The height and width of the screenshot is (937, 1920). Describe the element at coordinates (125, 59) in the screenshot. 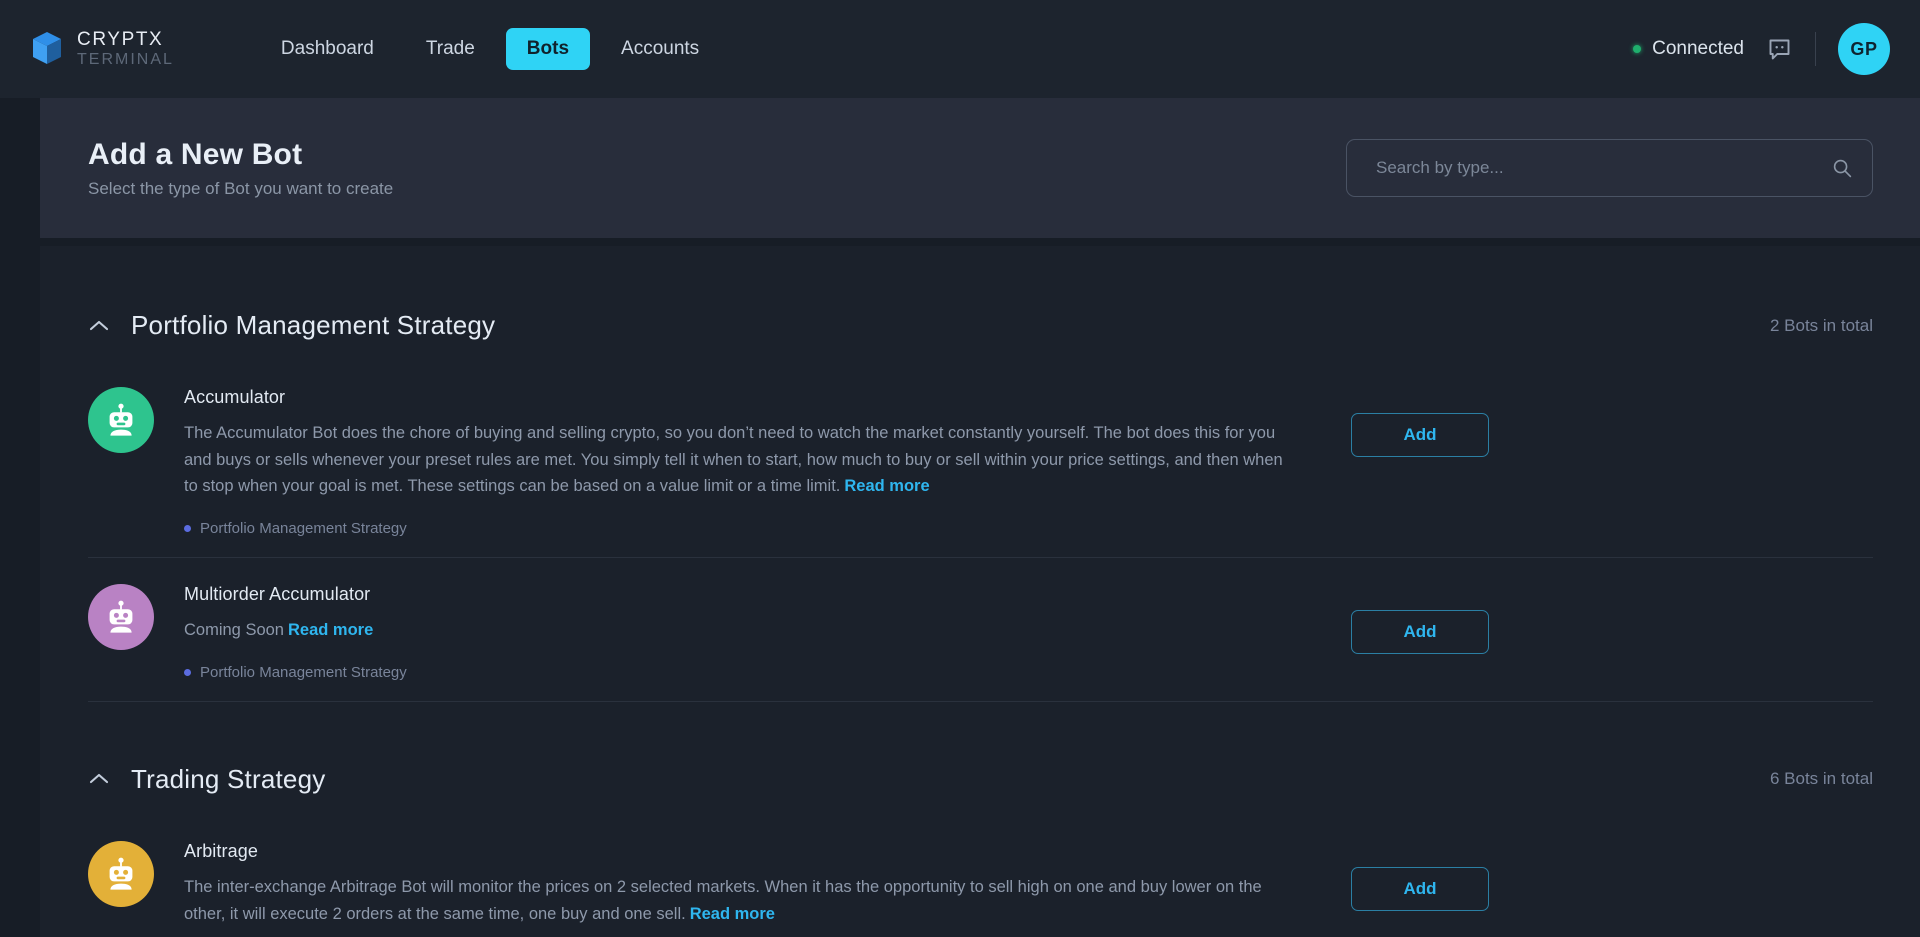

I see `brand-name-secondary: TERMINAL` at that location.